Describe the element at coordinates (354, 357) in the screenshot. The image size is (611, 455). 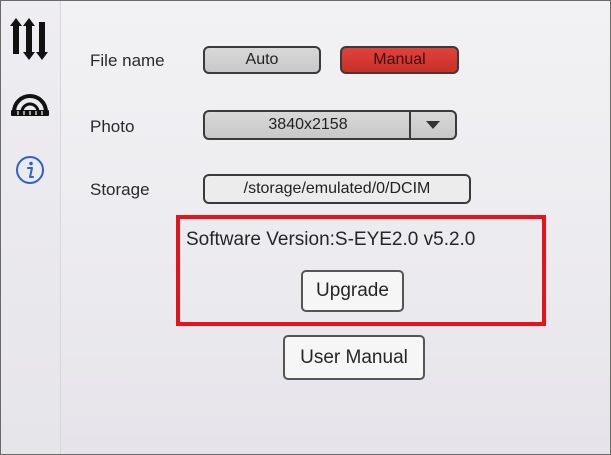
I see `user-manual-button: User Manual` at that location.